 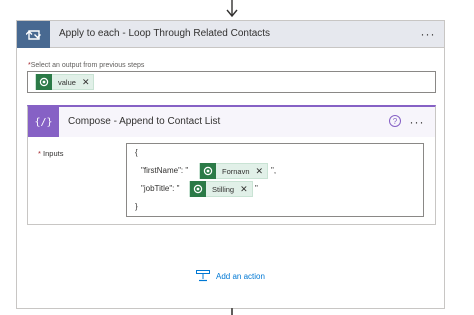 I want to click on json-firstname-key: "firstName": ", so click(x=165, y=170).